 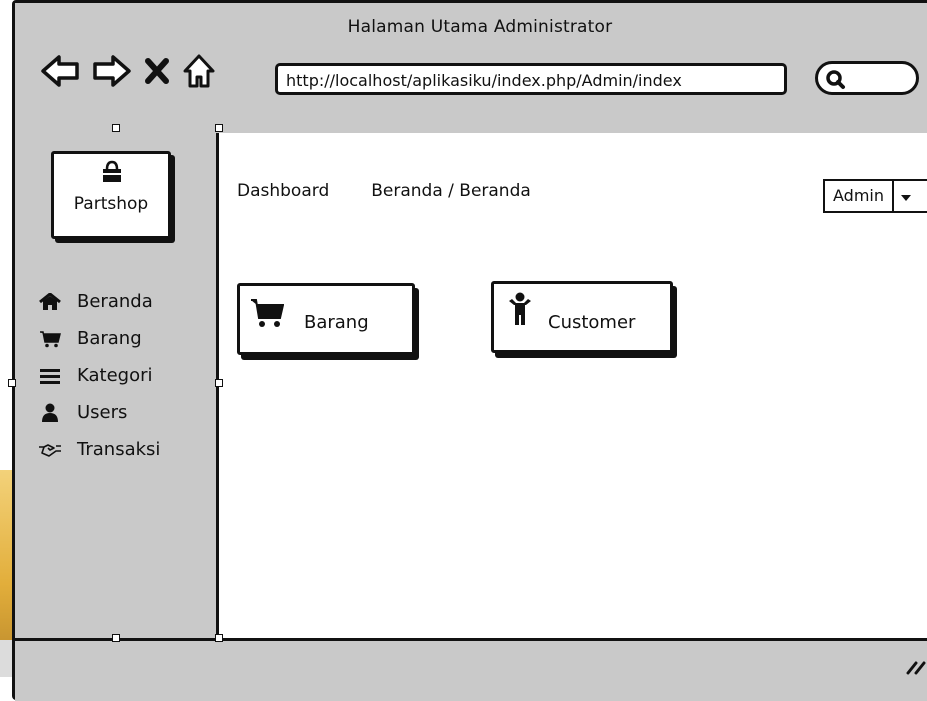 What do you see at coordinates (916, 667) in the screenshot?
I see `resize-grip-icon` at bounding box center [916, 667].